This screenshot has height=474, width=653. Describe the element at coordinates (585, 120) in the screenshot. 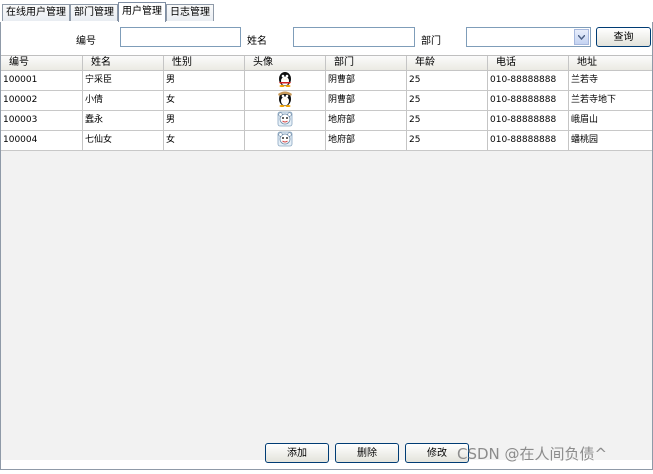

I see `cell-address: 峨眉山` at that location.